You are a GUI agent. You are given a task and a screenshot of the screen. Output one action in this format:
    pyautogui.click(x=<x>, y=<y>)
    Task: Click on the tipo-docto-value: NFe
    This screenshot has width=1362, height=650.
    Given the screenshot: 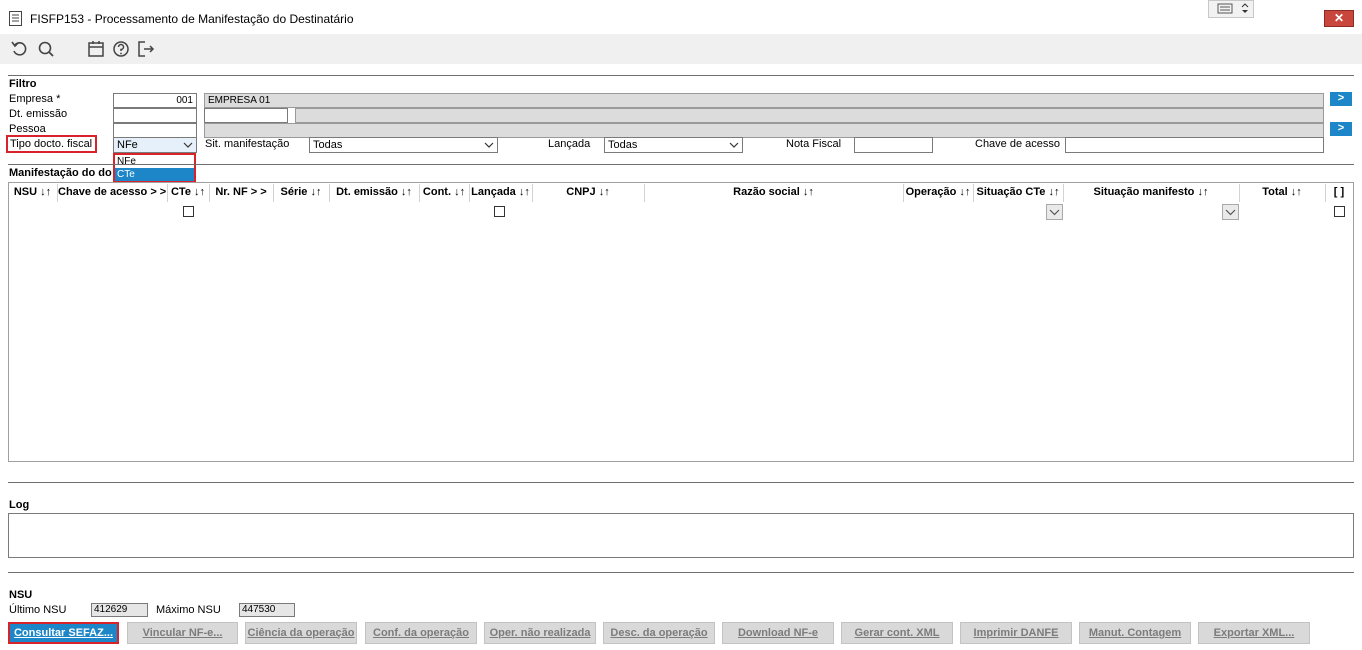 What is the action you would take?
    pyautogui.click(x=127, y=145)
    